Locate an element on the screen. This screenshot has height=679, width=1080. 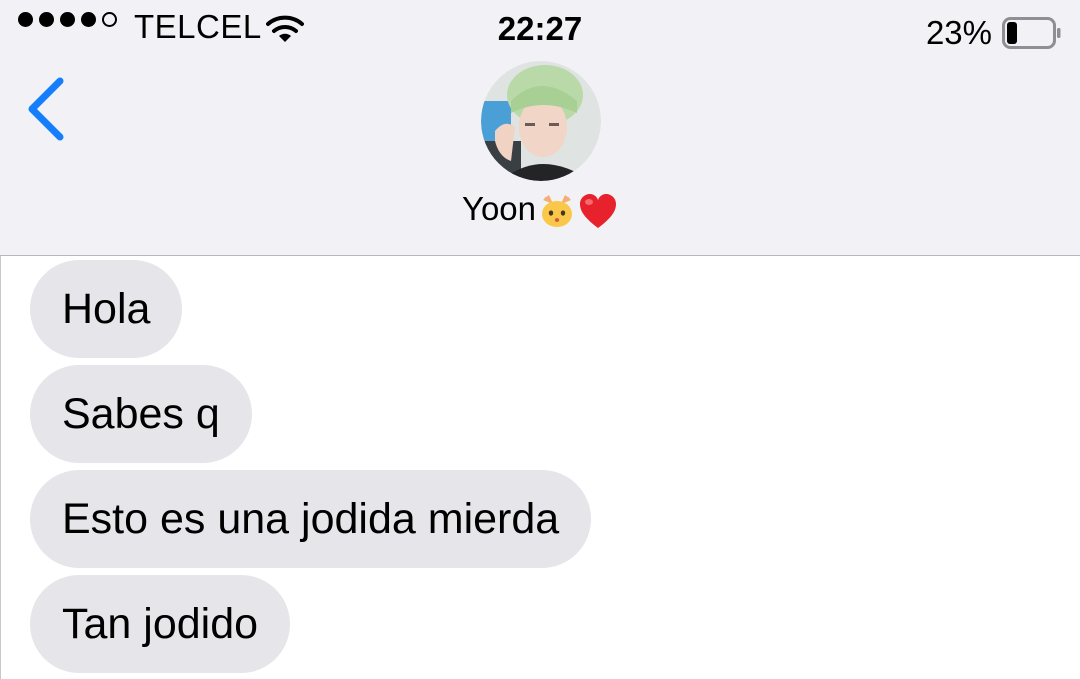
contact-name: Yoon is located at coordinates (540, 210).